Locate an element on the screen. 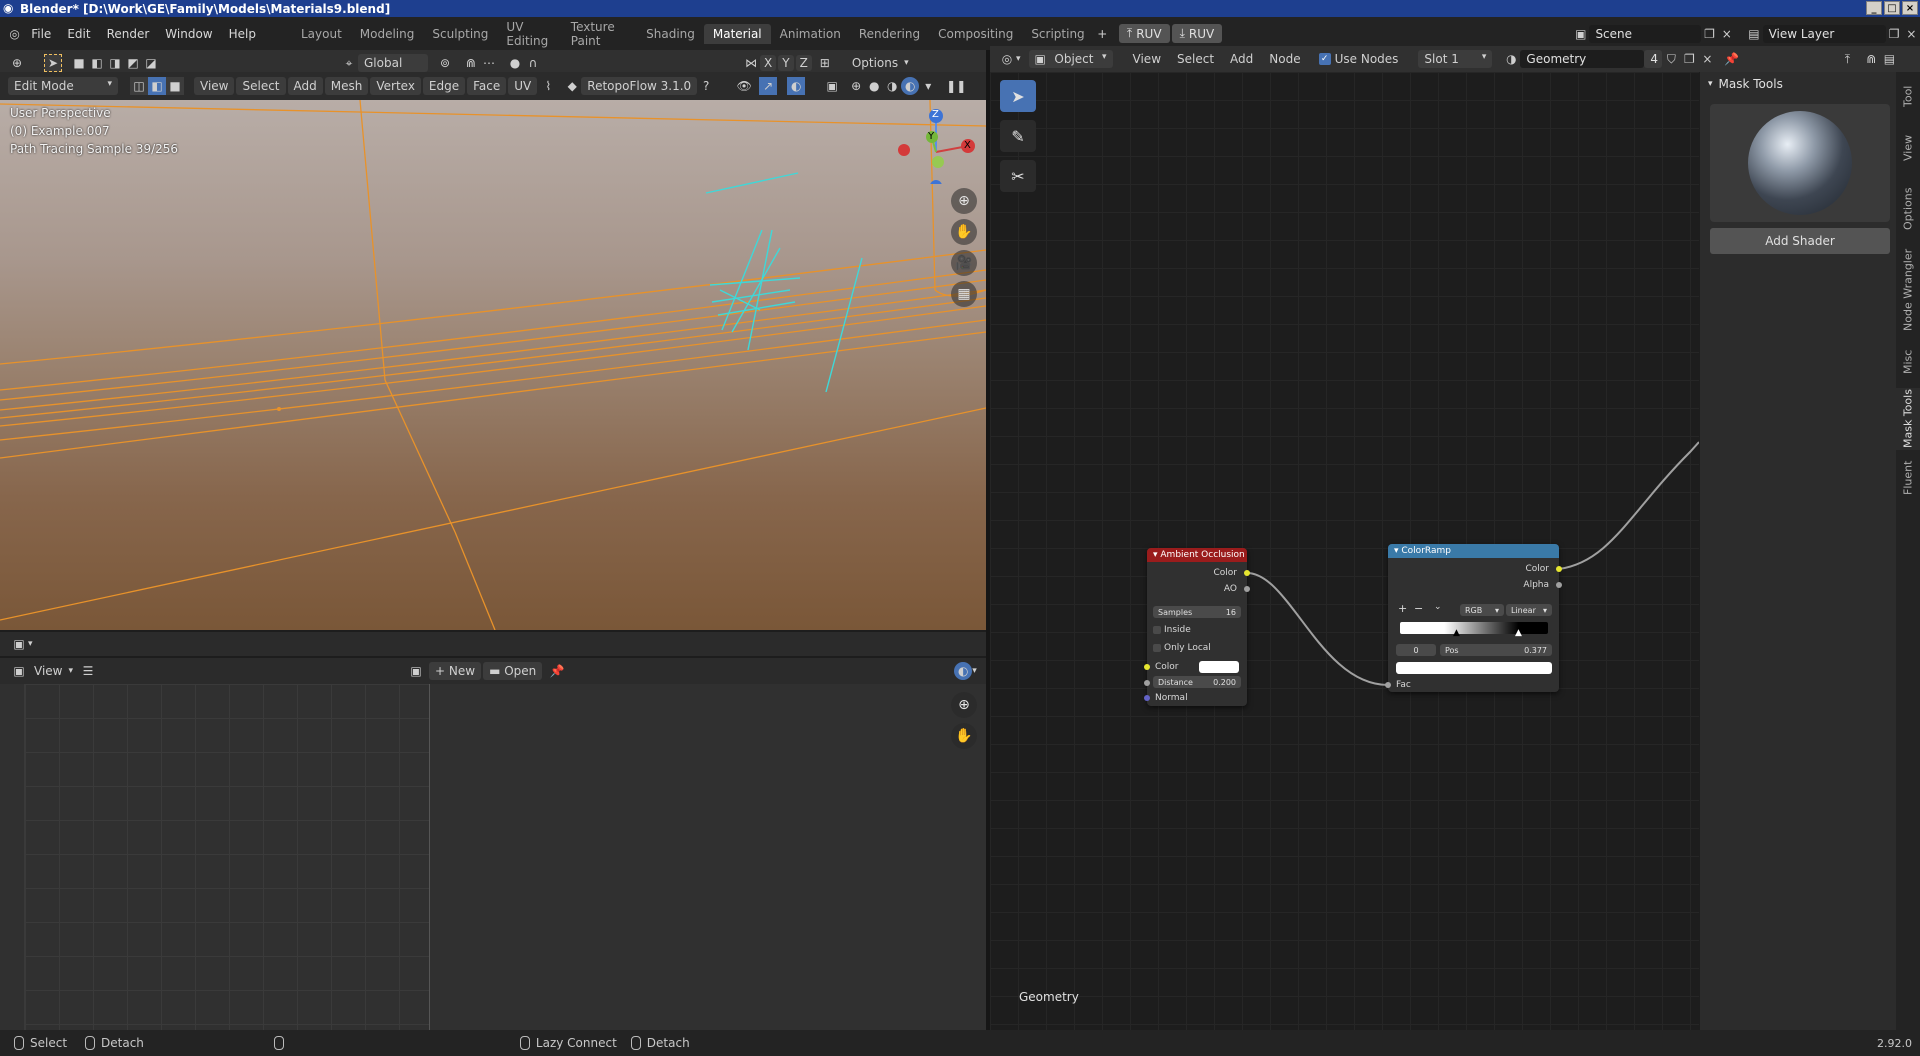  solid-shading-icon: ● is located at coordinates (874, 86).